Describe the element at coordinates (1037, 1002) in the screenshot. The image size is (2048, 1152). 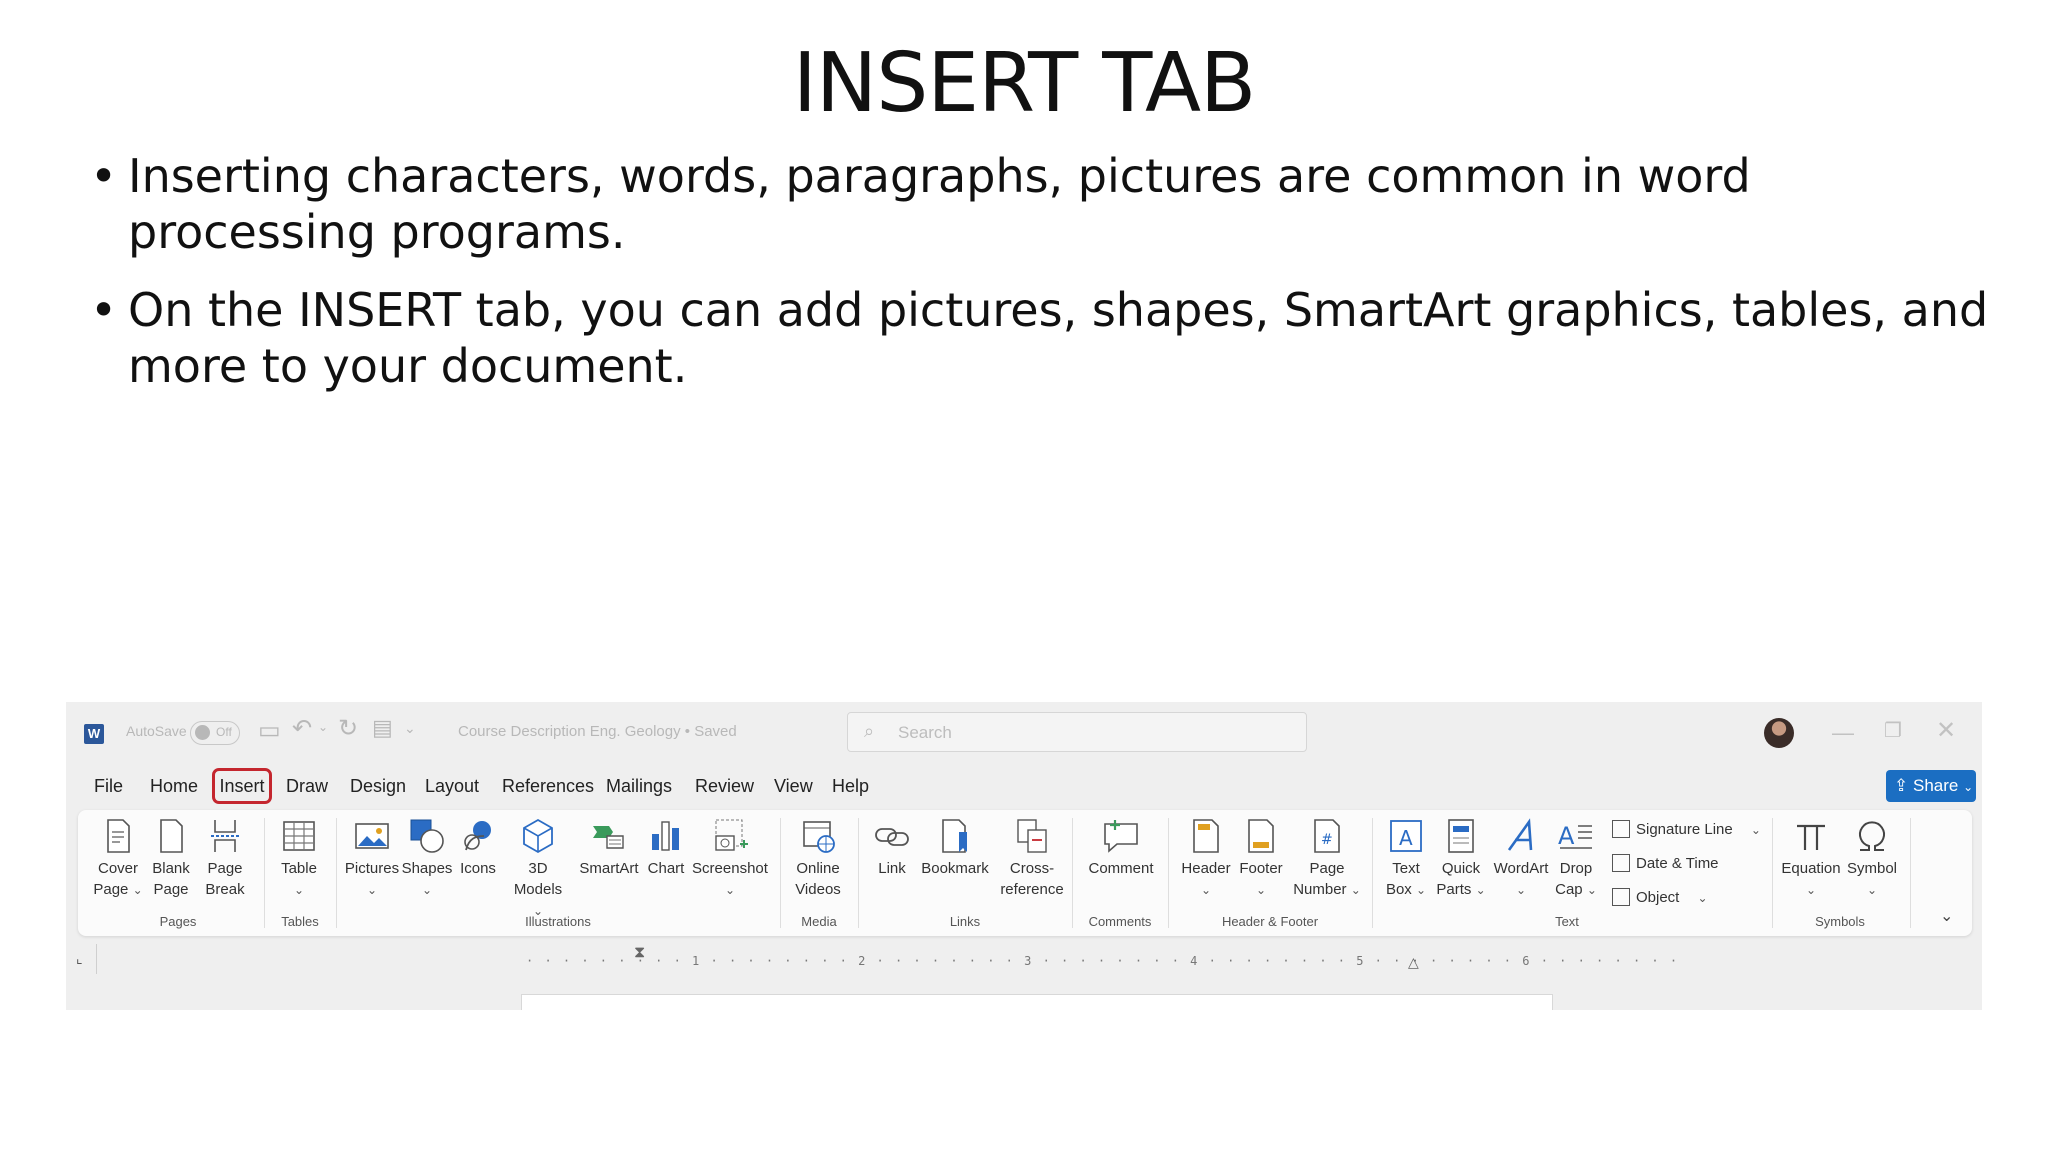
I see `document-page` at that location.